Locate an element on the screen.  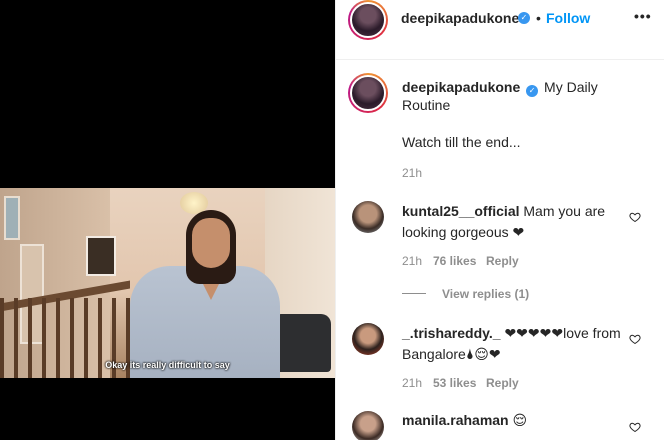
author-username: deepikapadukone is located at coordinates (460, 18).